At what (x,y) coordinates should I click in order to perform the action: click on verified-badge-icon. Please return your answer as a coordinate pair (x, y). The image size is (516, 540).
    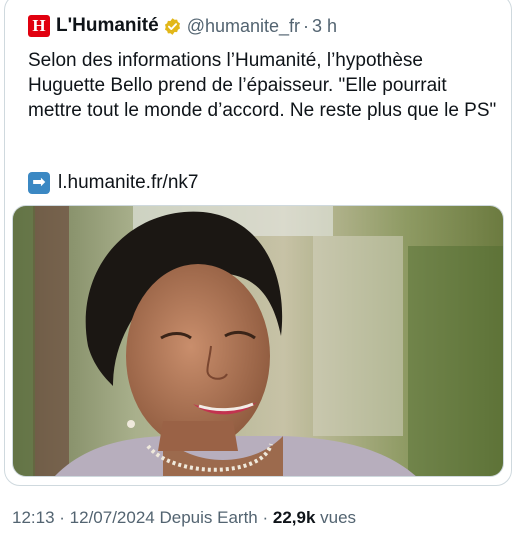
    Looking at the image, I should click on (172, 26).